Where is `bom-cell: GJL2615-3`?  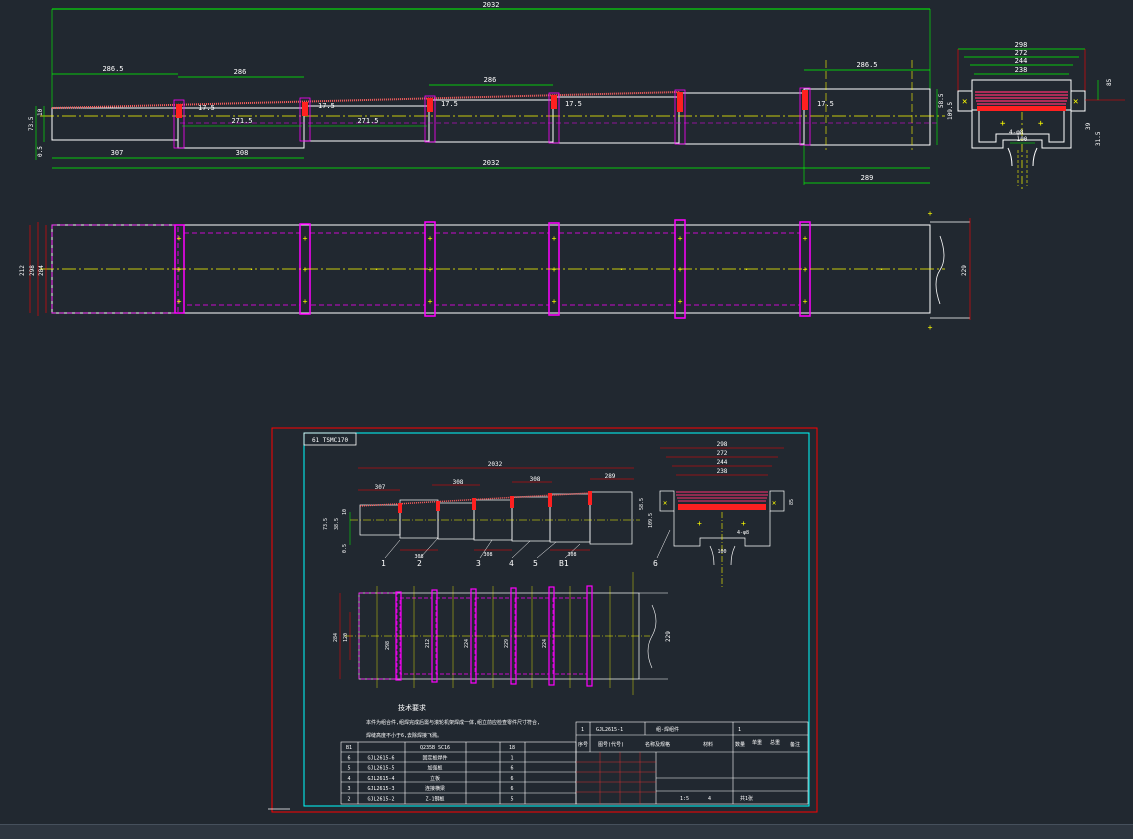 bom-cell: GJL2615-3 is located at coordinates (380, 789).